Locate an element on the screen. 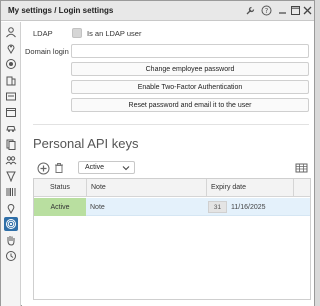 The image size is (320, 306). reset-password-button: Reset password and email it to the user is located at coordinates (190, 105).